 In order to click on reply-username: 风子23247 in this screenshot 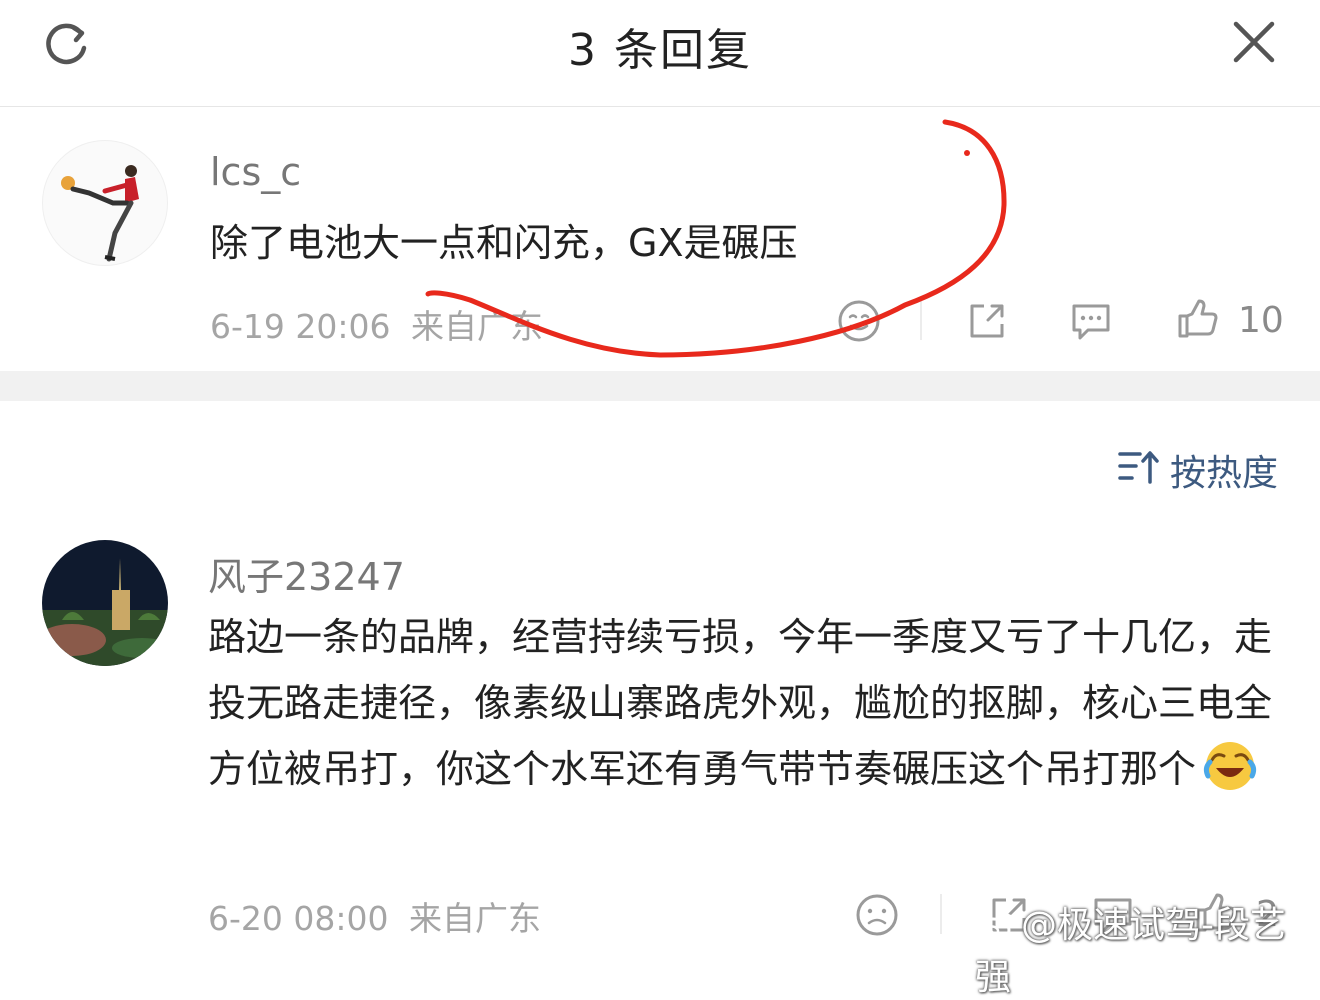, I will do `click(306, 573)`.